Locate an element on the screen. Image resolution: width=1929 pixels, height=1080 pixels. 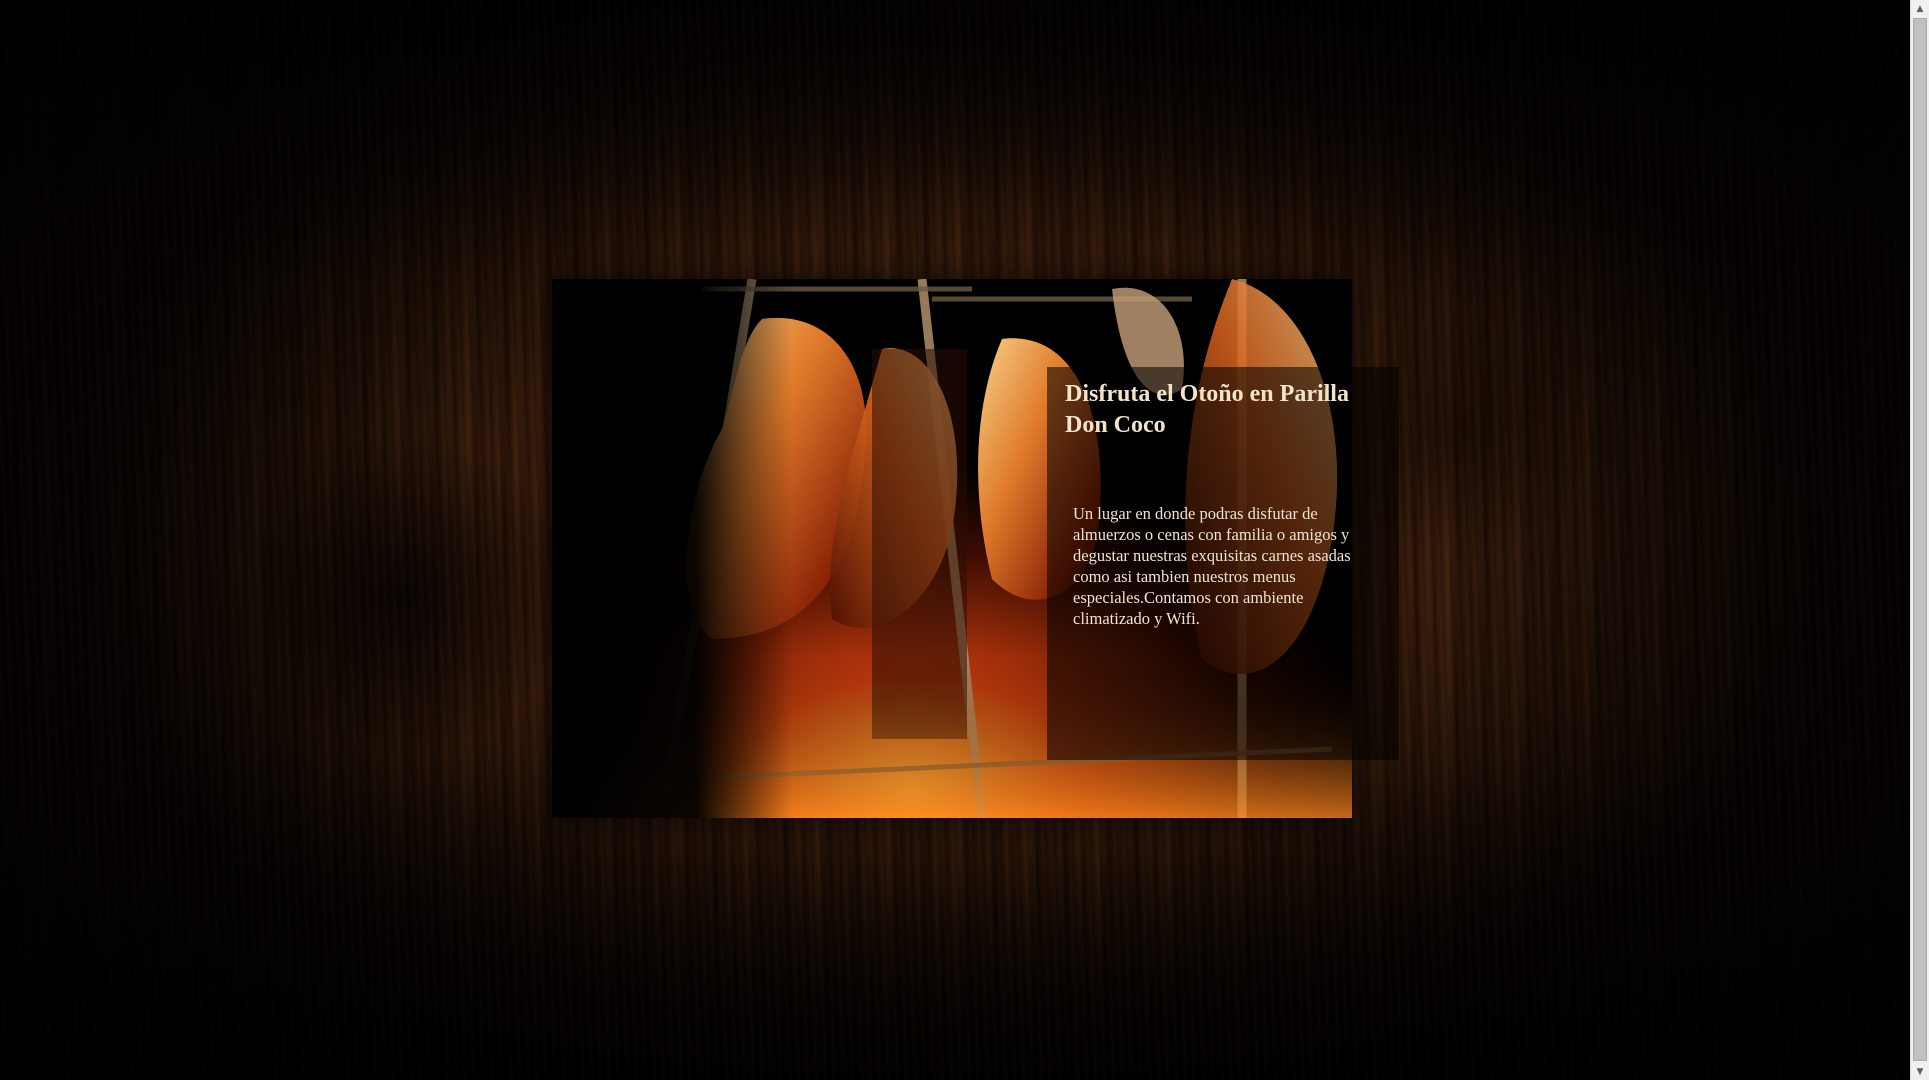
scroll-thumb is located at coordinates (1920, 539).